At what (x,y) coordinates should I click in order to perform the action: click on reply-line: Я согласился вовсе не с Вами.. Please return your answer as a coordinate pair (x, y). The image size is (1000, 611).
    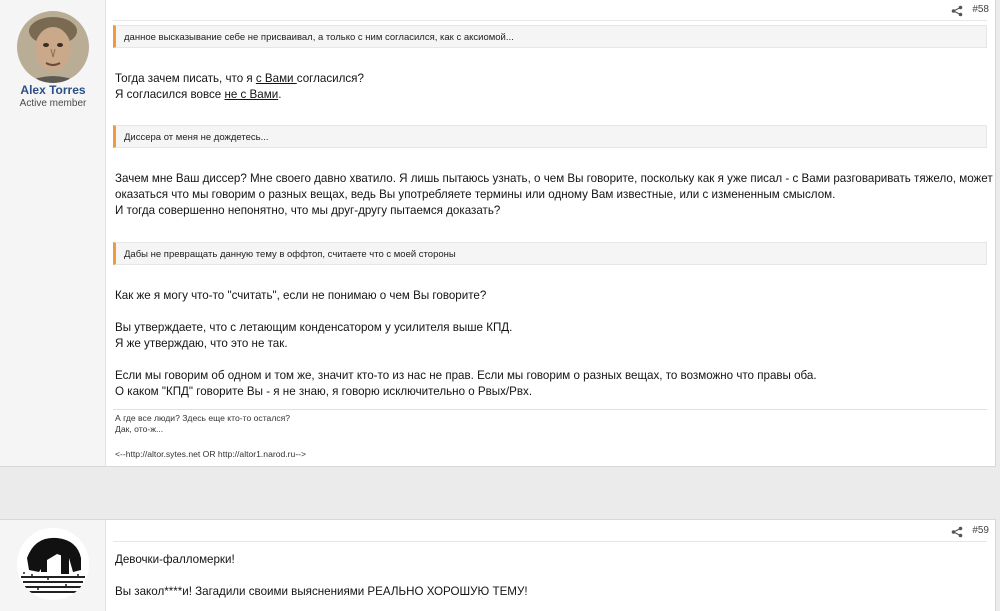
    Looking at the image, I should click on (551, 95).